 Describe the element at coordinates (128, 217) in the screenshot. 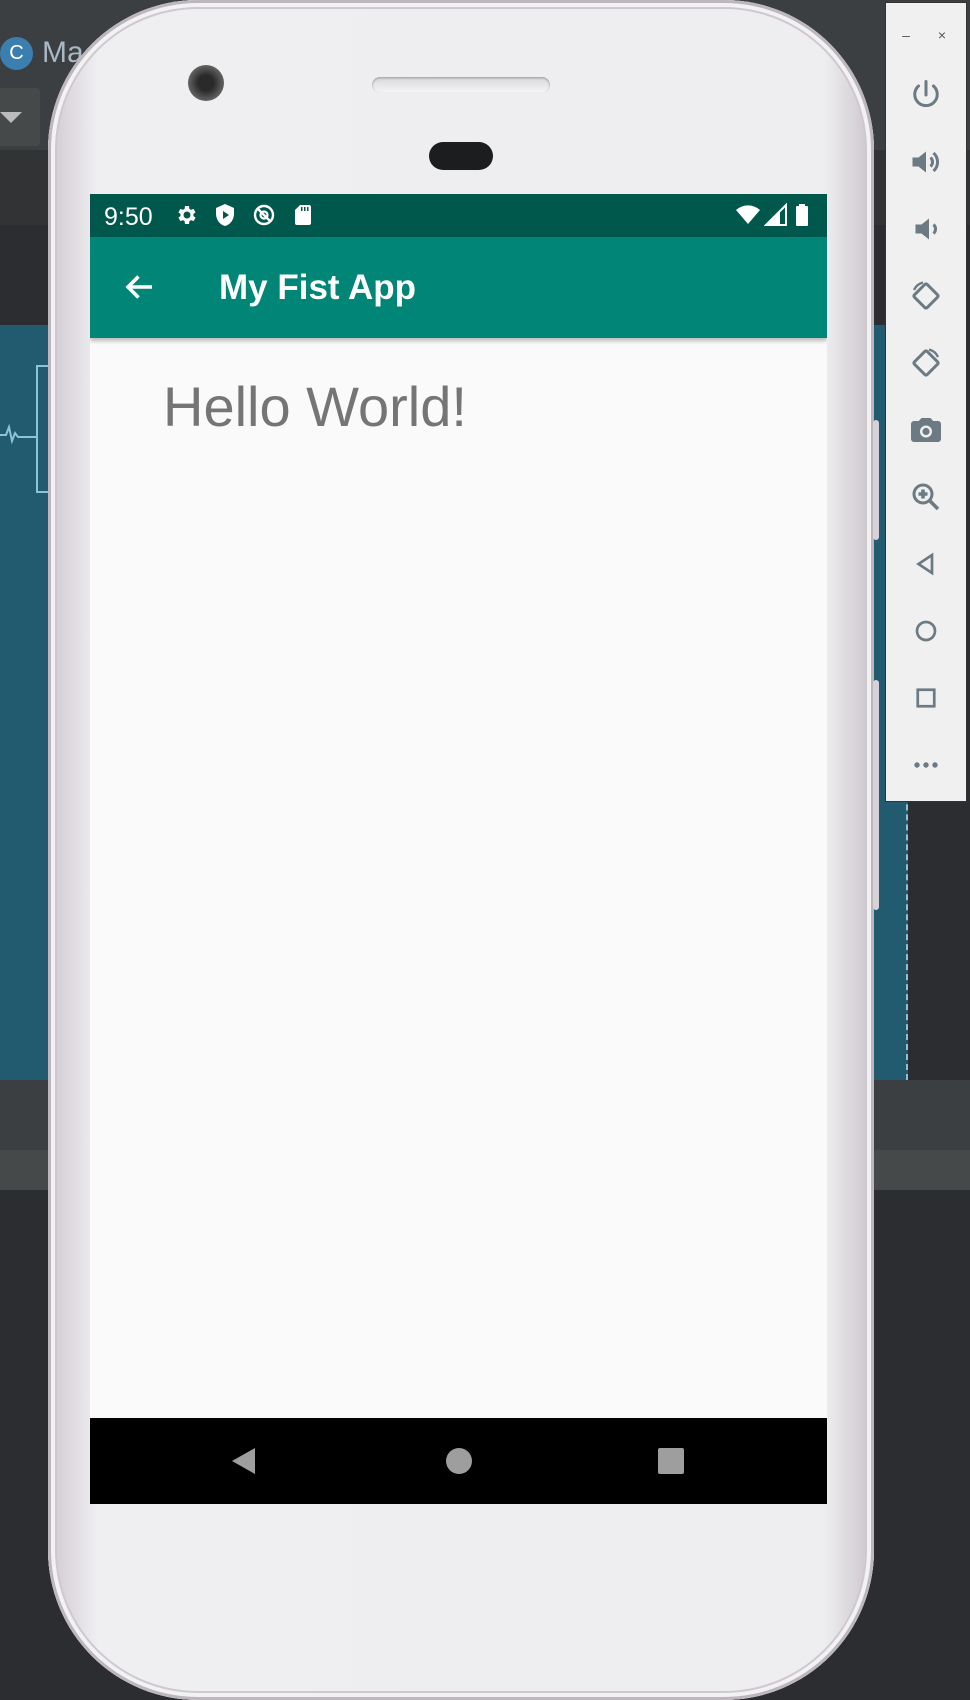

I see `status-time: 9:50` at that location.